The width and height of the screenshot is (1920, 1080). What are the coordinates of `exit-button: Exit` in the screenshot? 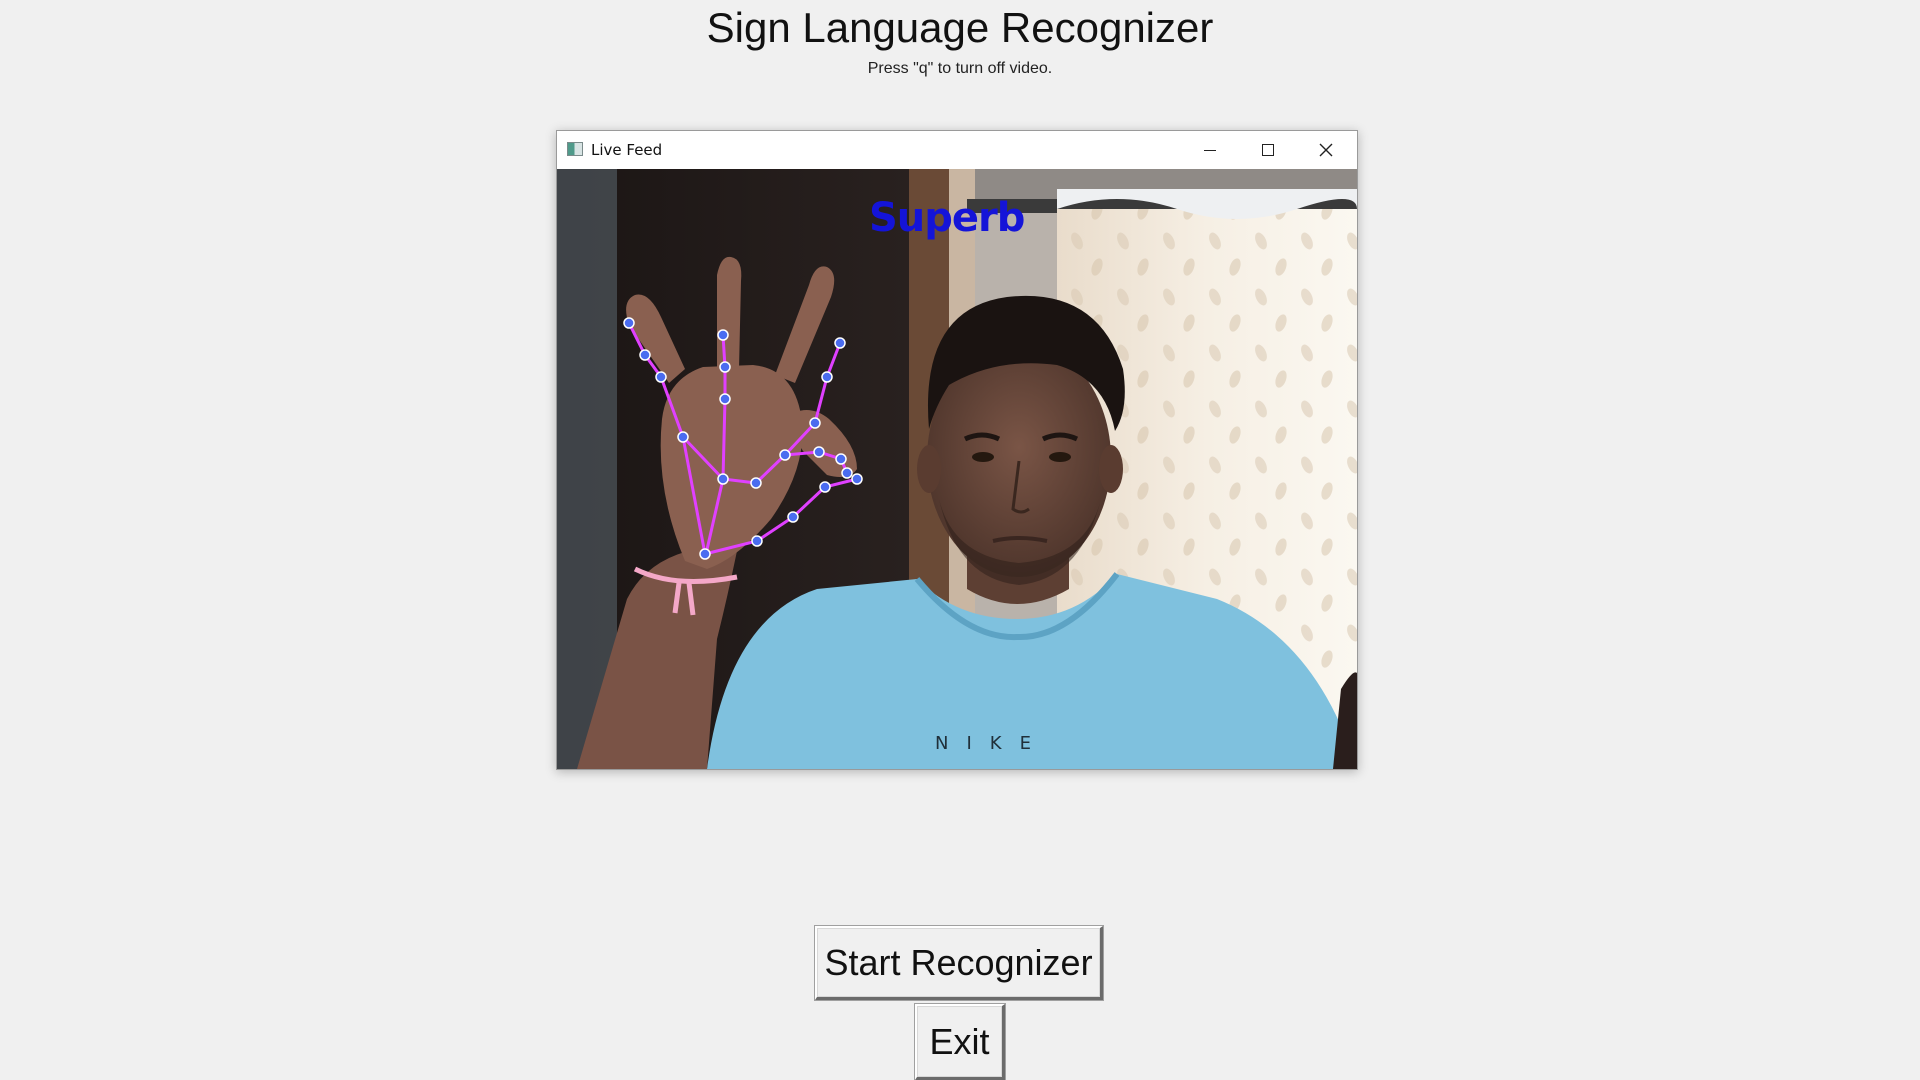 It's located at (960, 1042).